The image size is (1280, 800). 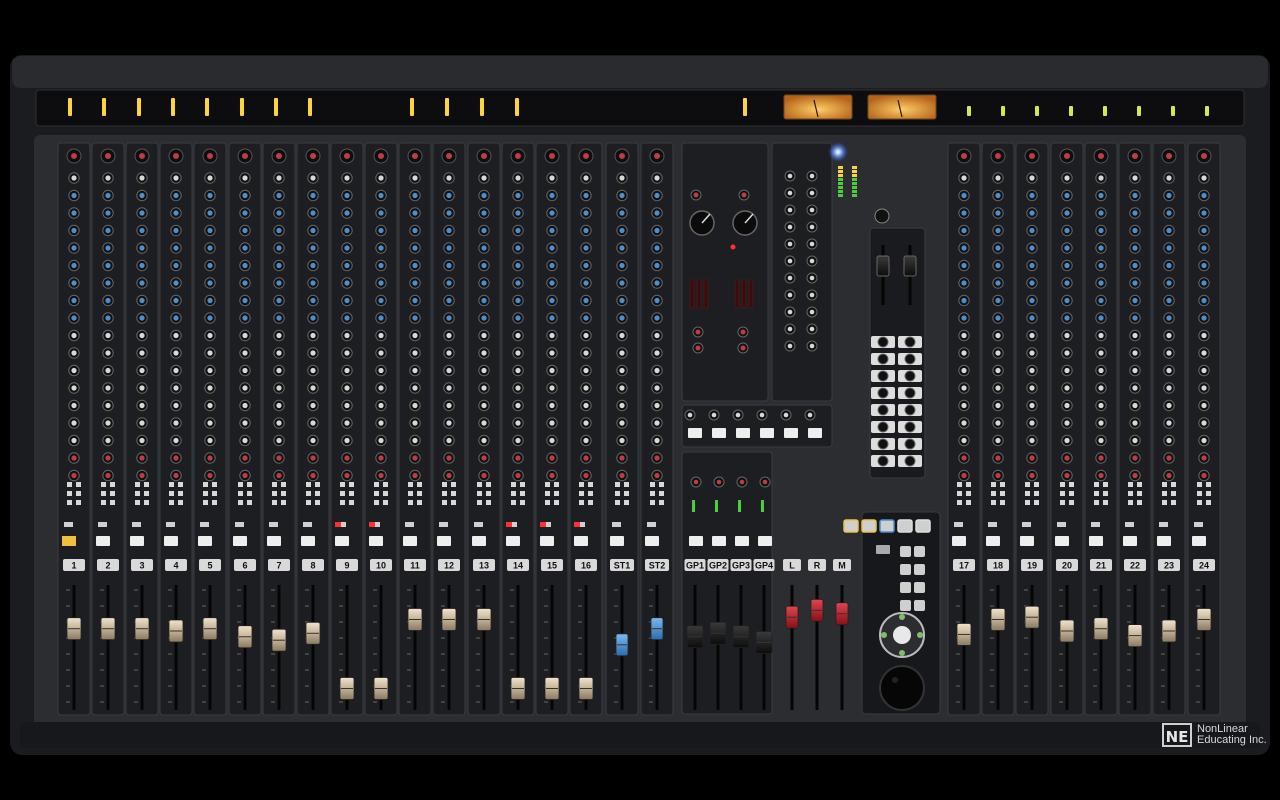 I want to click on solo-button-active, so click(x=69, y=541).